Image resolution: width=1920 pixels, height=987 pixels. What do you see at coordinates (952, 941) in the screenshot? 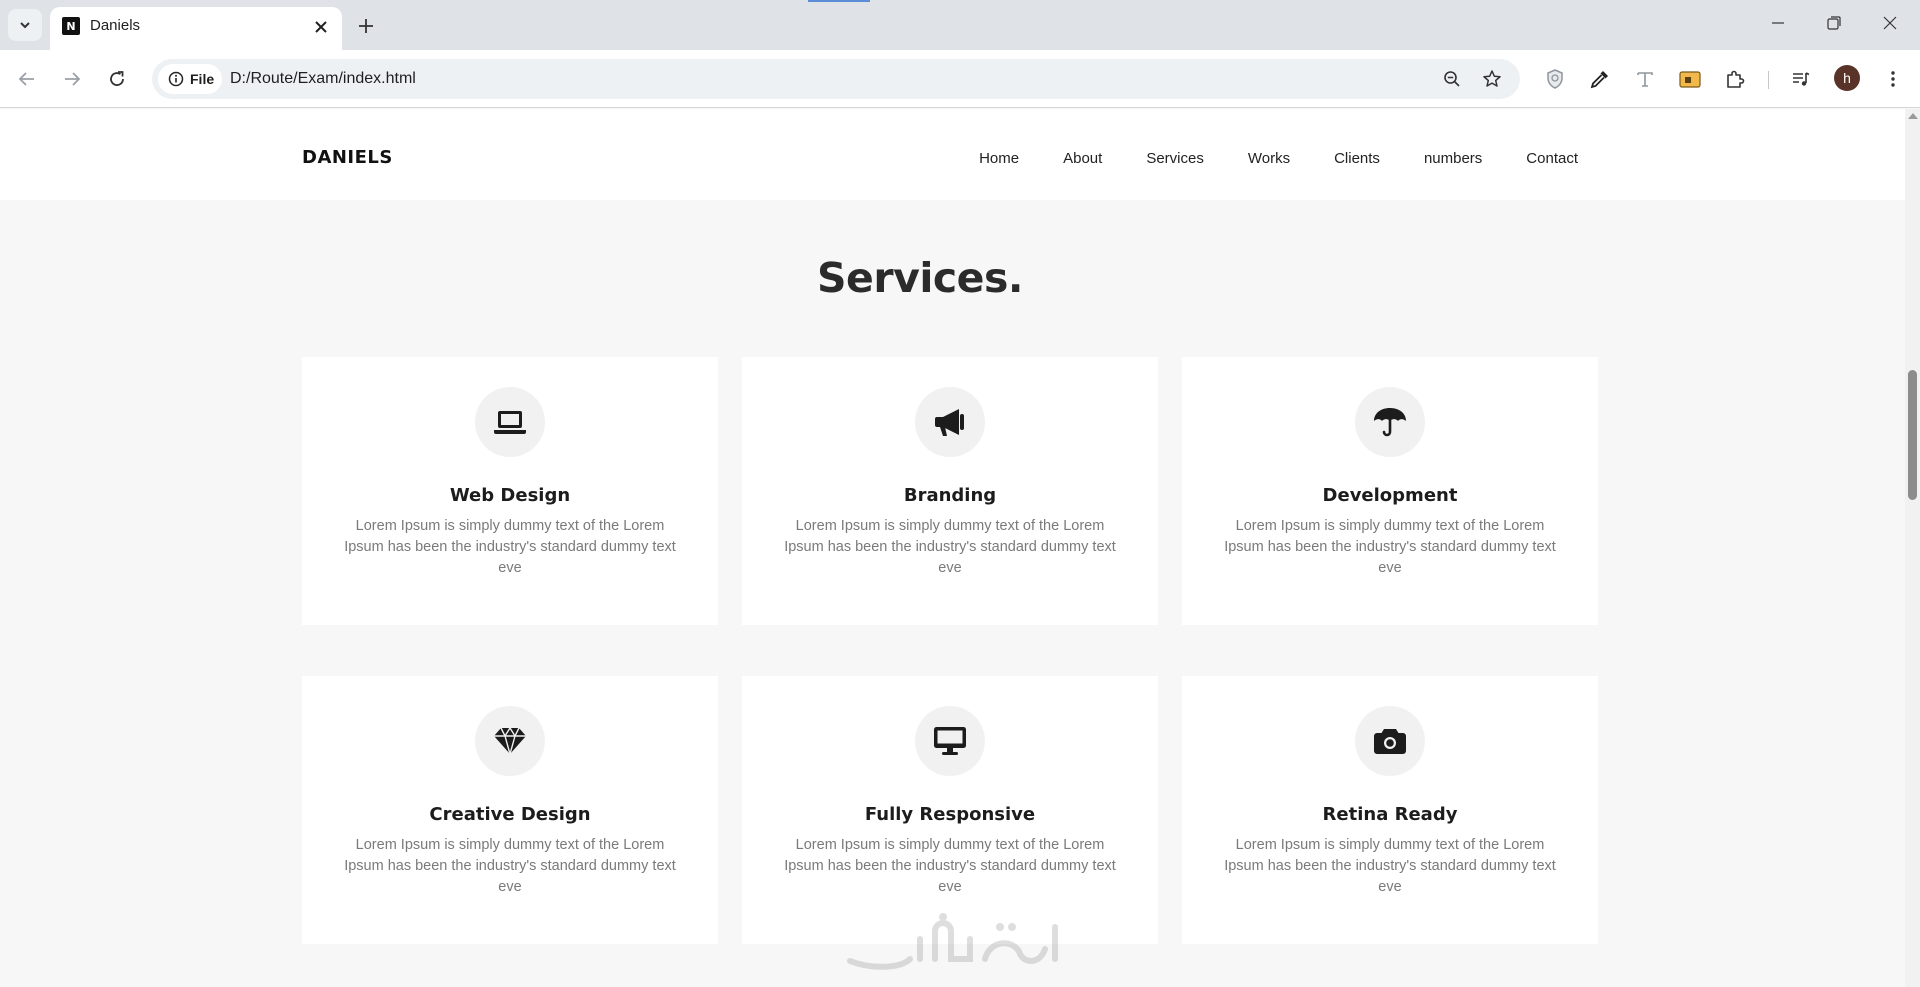
I see `watermark-logo` at bounding box center [952, 941].